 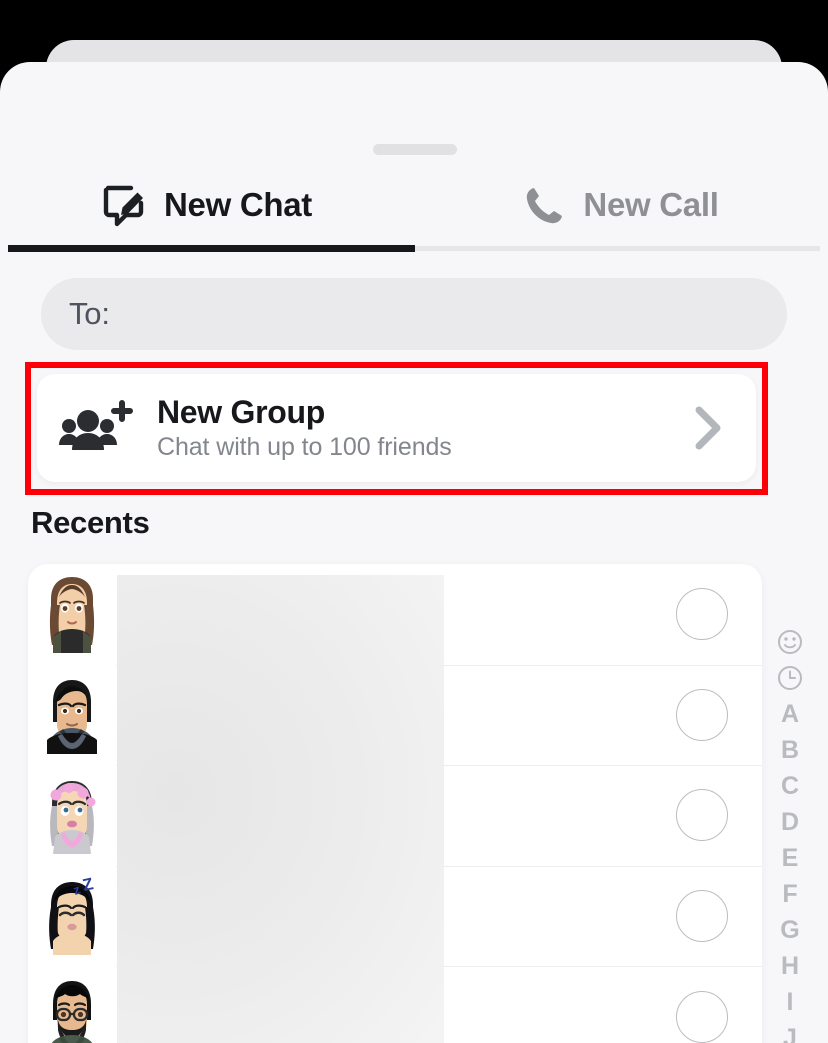 I want to click on alpha-index-e: E, so click(x=790, y=858).